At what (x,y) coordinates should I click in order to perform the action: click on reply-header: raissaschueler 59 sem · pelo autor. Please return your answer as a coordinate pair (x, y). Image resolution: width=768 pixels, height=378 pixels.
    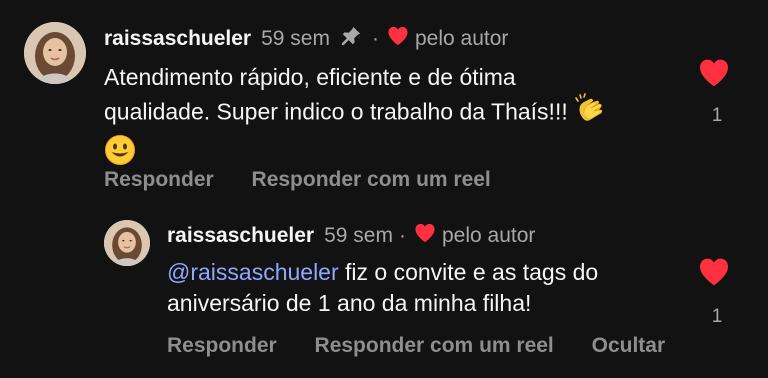
    Looking at the image, I should click on (351, 236).